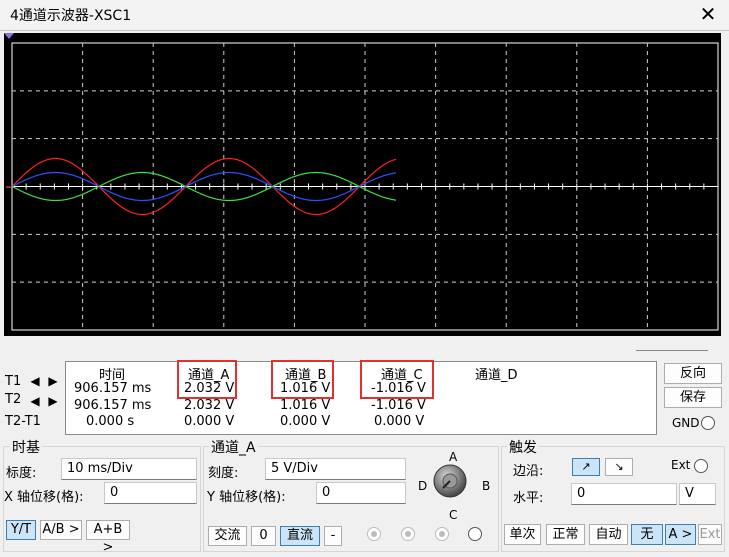 The image size is (729, 557). What do you see at coordinates (586, 467) in the screenshot?
I see `rising-edge-button: ↗` at bounding box center [586, 467].